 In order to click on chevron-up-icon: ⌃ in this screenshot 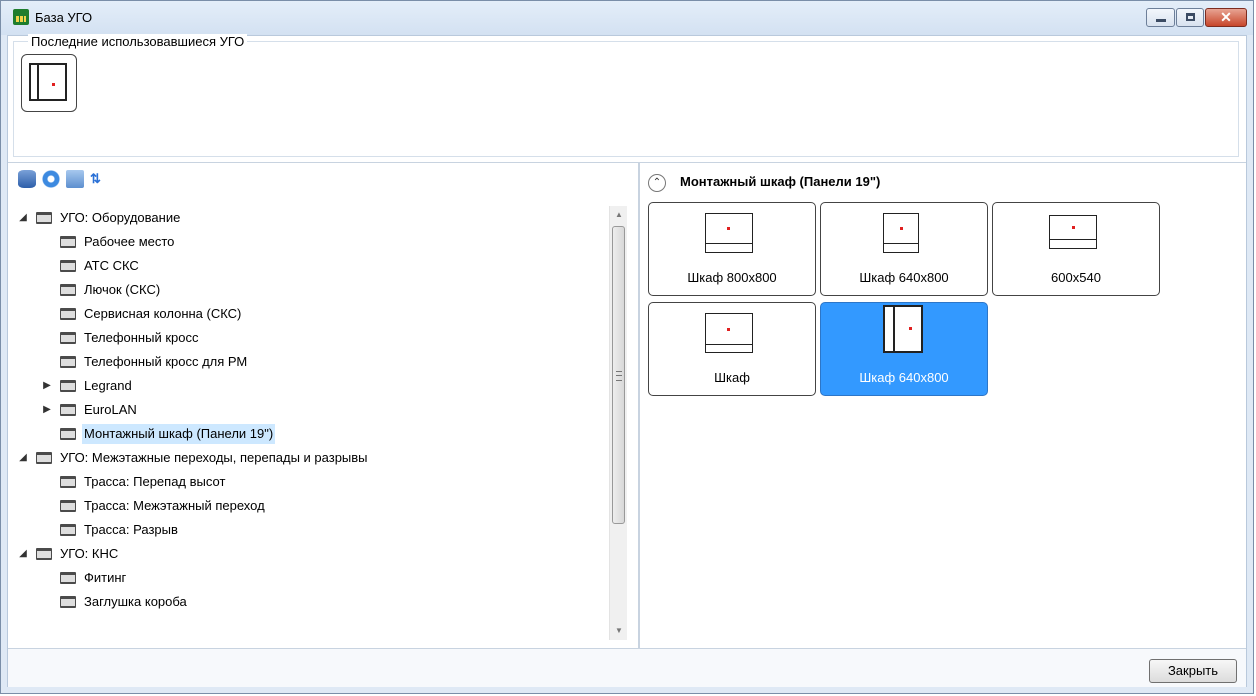, I will do `click(657, 183)`.